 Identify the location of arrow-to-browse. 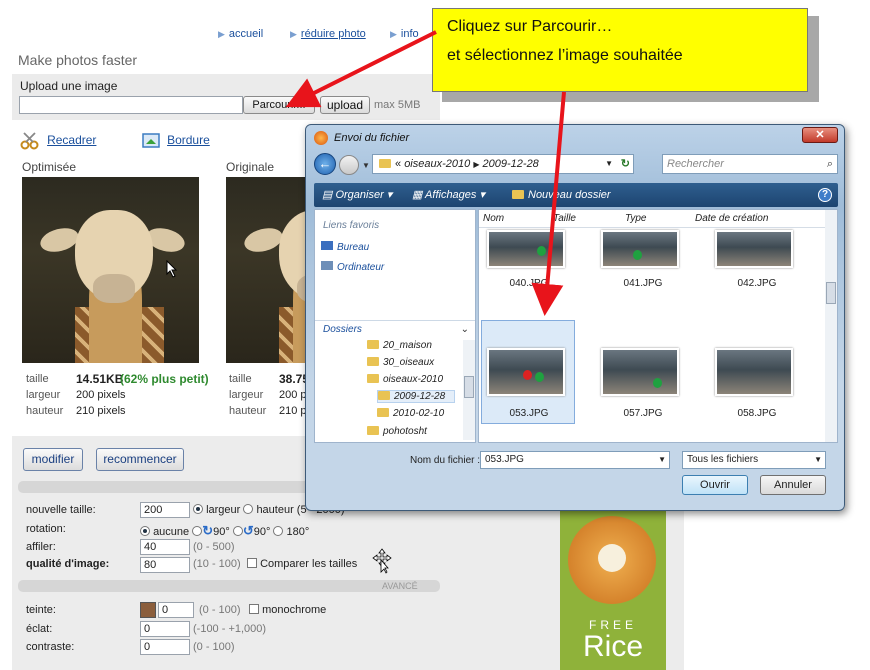
(361, 69).